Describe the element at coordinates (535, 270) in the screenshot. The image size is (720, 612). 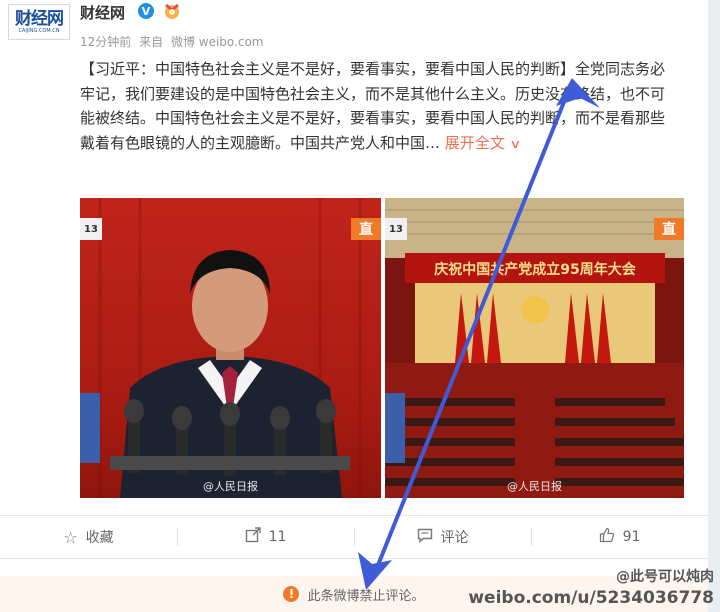
I see `hall-banner-text: 庆祝中国共产党成立95周年大会` at that location.